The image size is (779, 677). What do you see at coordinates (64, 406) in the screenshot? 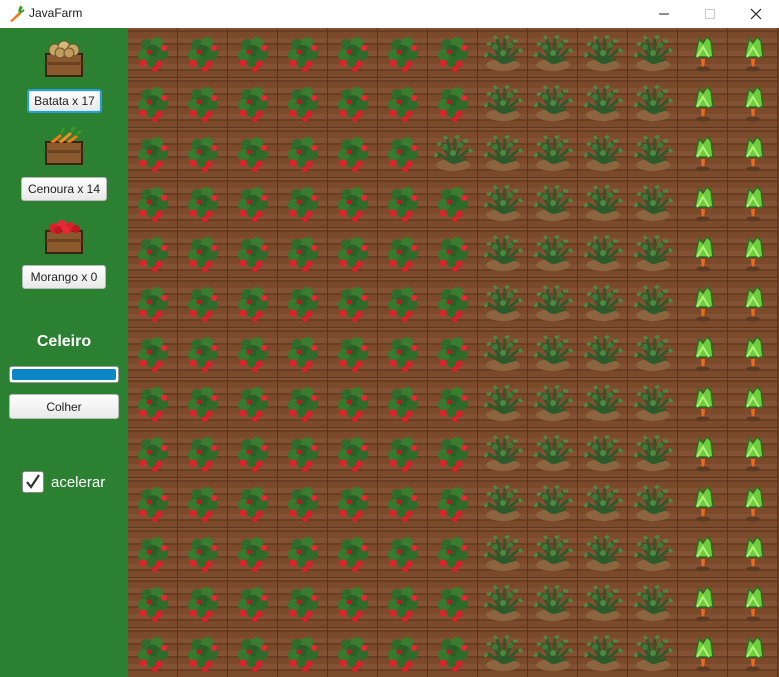
I see `harvest-button: Colher` at bounding box center [64, 406].